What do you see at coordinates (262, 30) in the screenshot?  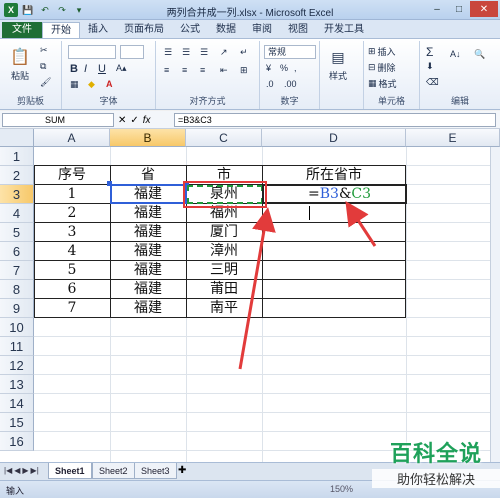 I see `tab-review: 审阅` at bounding box center [262, 30].